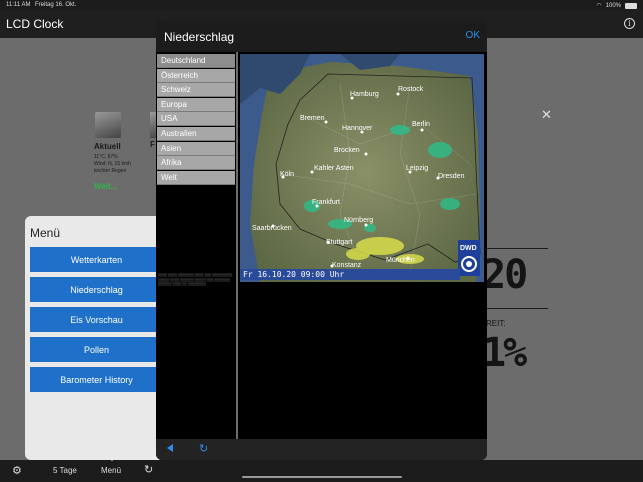  I want to click on menu-item-wetterkarten: Wetterkarten, so click(96, 259).